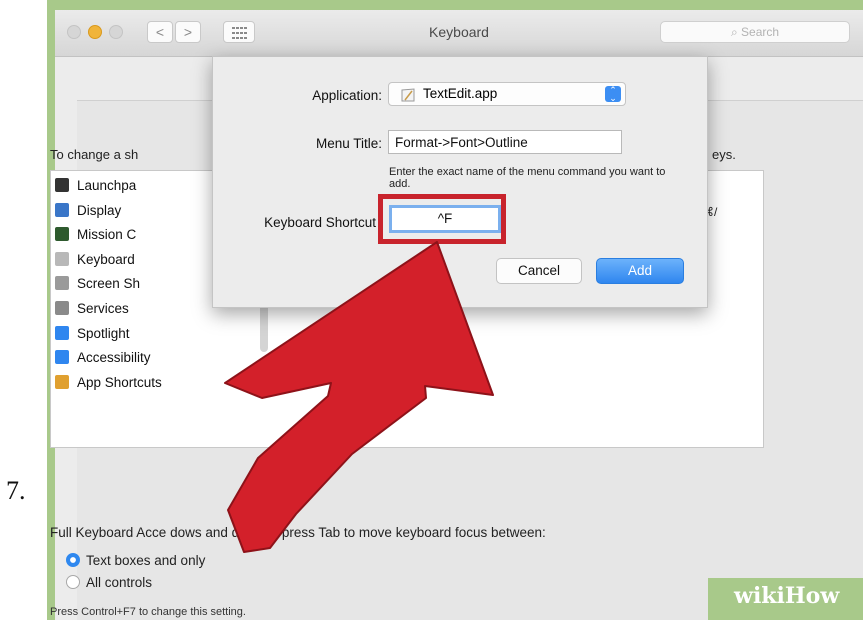 This screenshot has width=863, height=620. I want to click on watermark-text: wikiHow, so click(787, 596).